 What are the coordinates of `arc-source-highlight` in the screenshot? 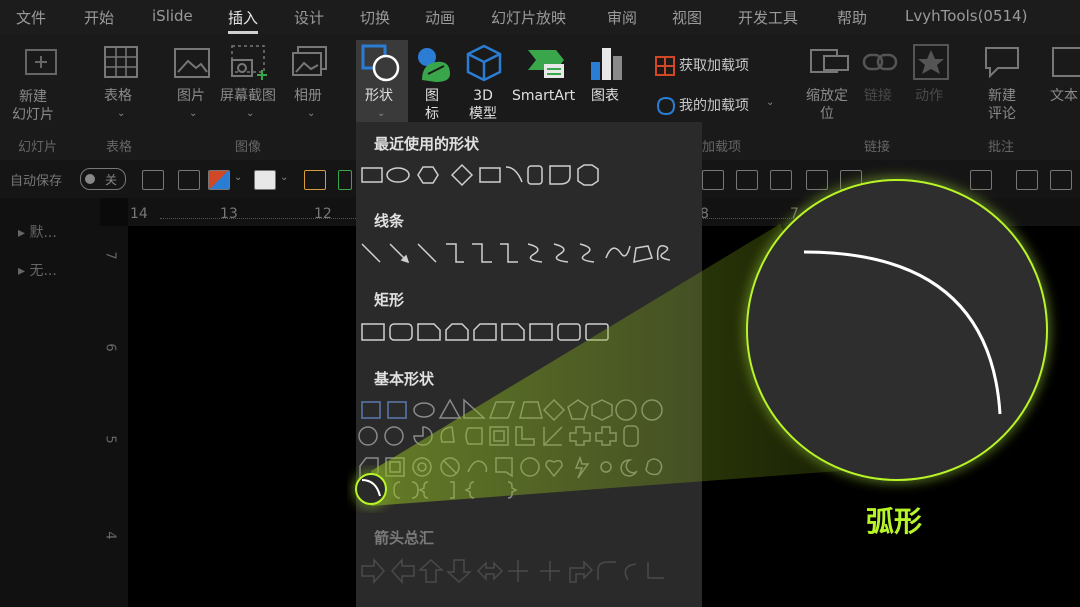 It's located at (371, 489).